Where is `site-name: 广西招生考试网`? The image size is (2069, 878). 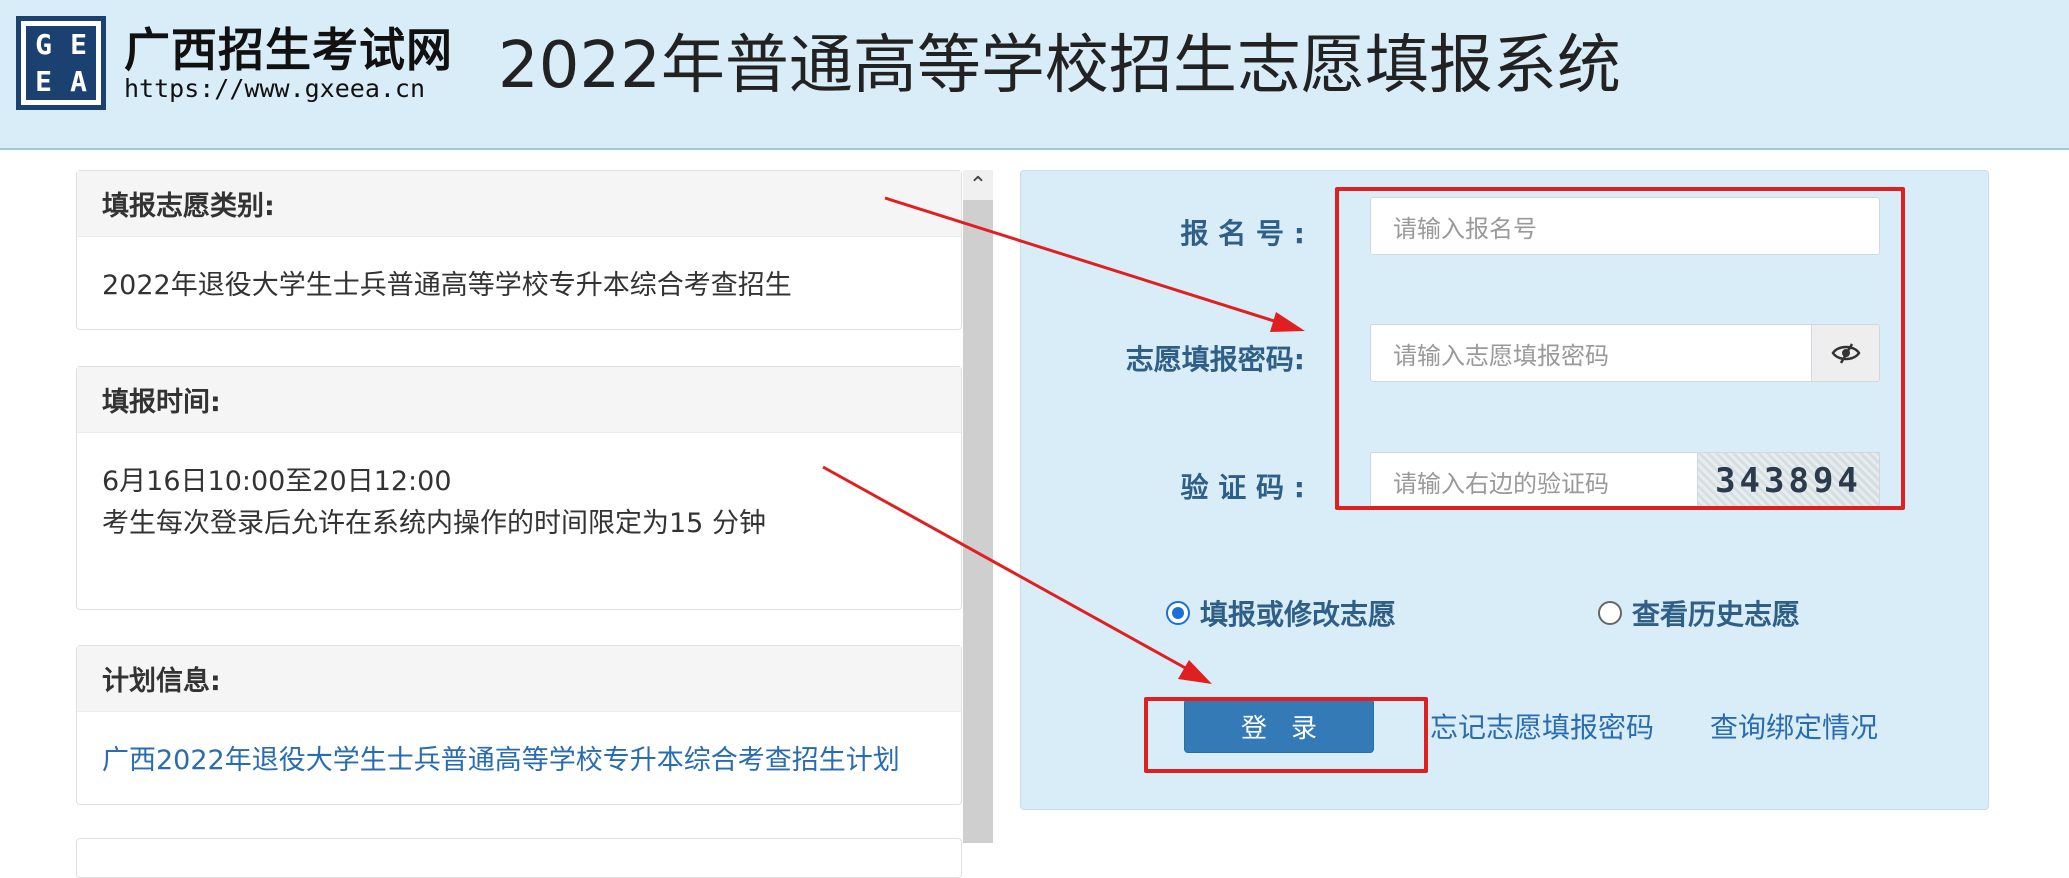
site-name: 广西招生考试网 is located at coordinates (288, 50).